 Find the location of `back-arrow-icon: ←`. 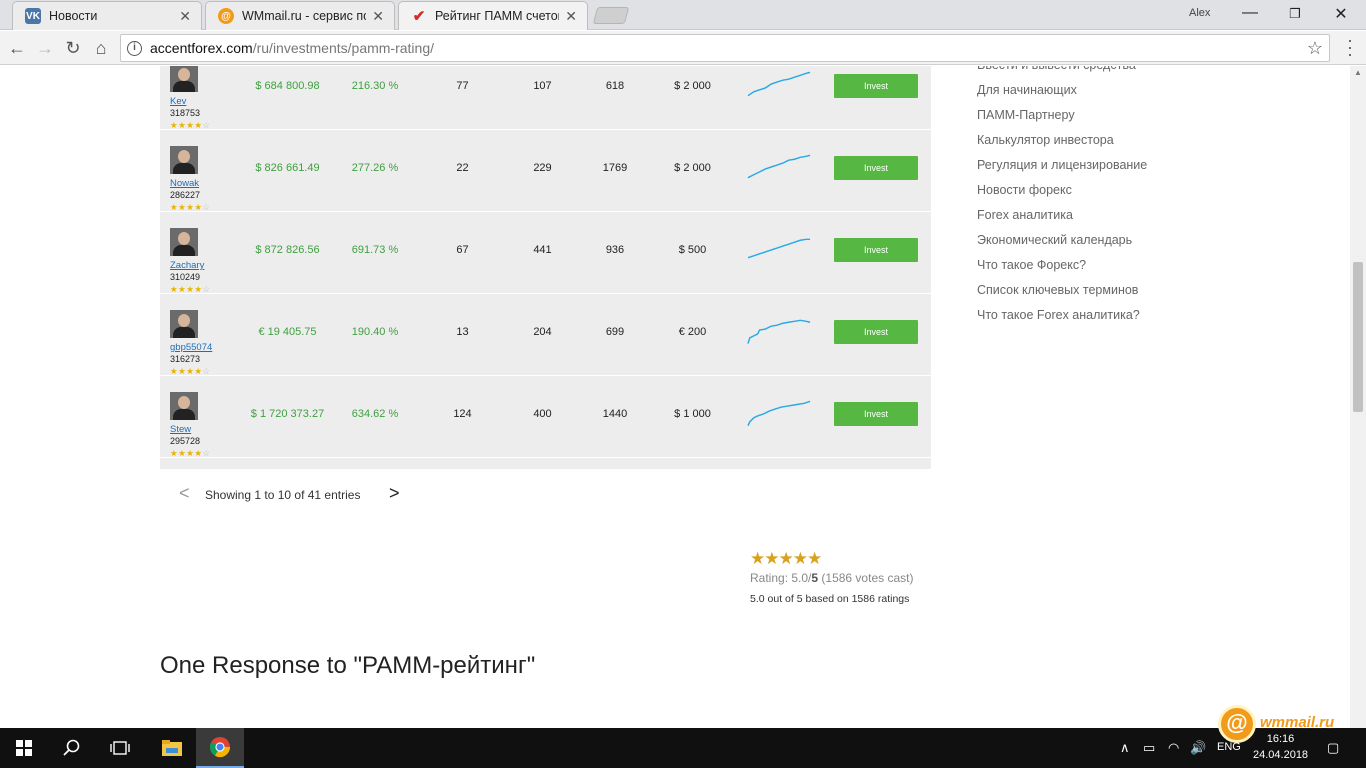

back-arrow-icon: ← is located at coordinates (17, 48).